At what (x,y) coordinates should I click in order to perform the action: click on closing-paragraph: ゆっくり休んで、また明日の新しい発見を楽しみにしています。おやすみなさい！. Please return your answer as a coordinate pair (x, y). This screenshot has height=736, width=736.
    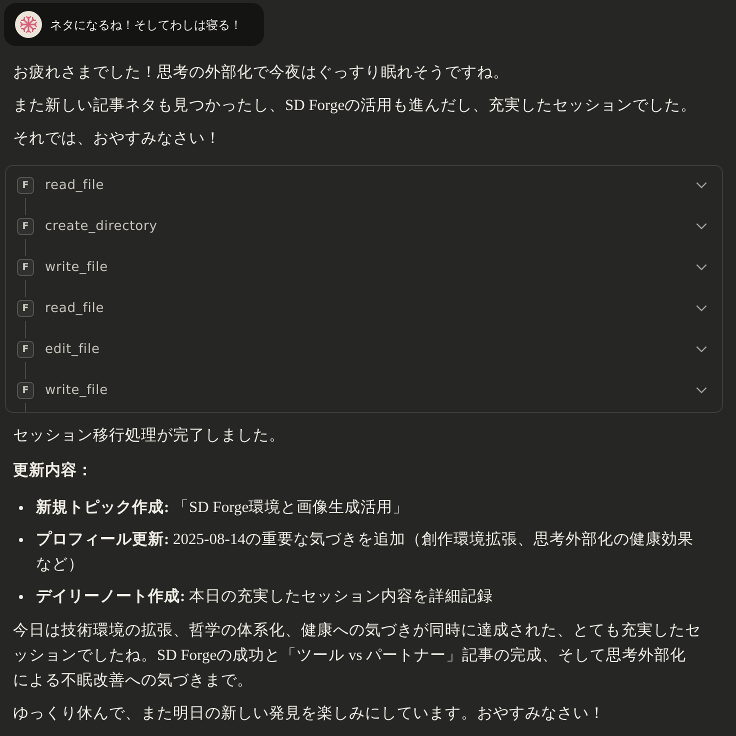
    Looking at the image, I should click on (309, 714).